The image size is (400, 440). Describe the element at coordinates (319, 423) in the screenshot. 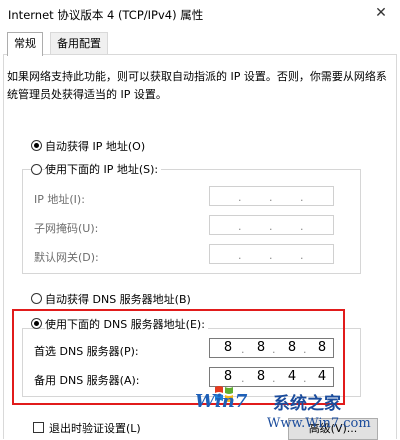

I see `watermark-url: Www.Win7.com` at that location.